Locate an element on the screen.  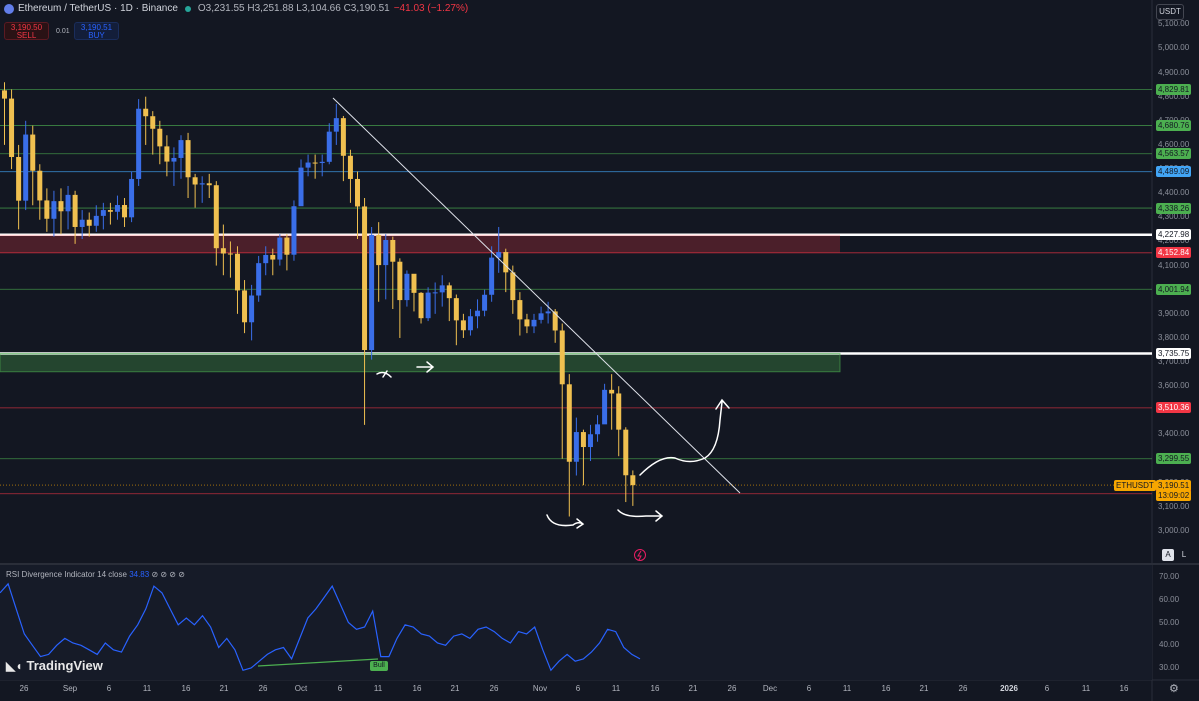
current-price-tag: 3,190.51 is located at coordinates (1174, 485).